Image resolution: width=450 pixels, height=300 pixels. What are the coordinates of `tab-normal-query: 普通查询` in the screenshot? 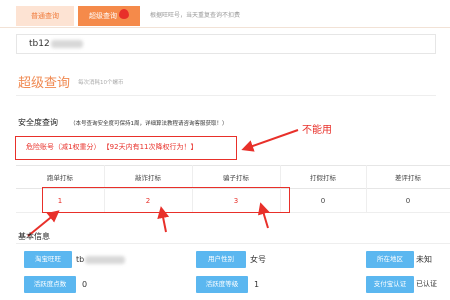 It's located at (45, 16).